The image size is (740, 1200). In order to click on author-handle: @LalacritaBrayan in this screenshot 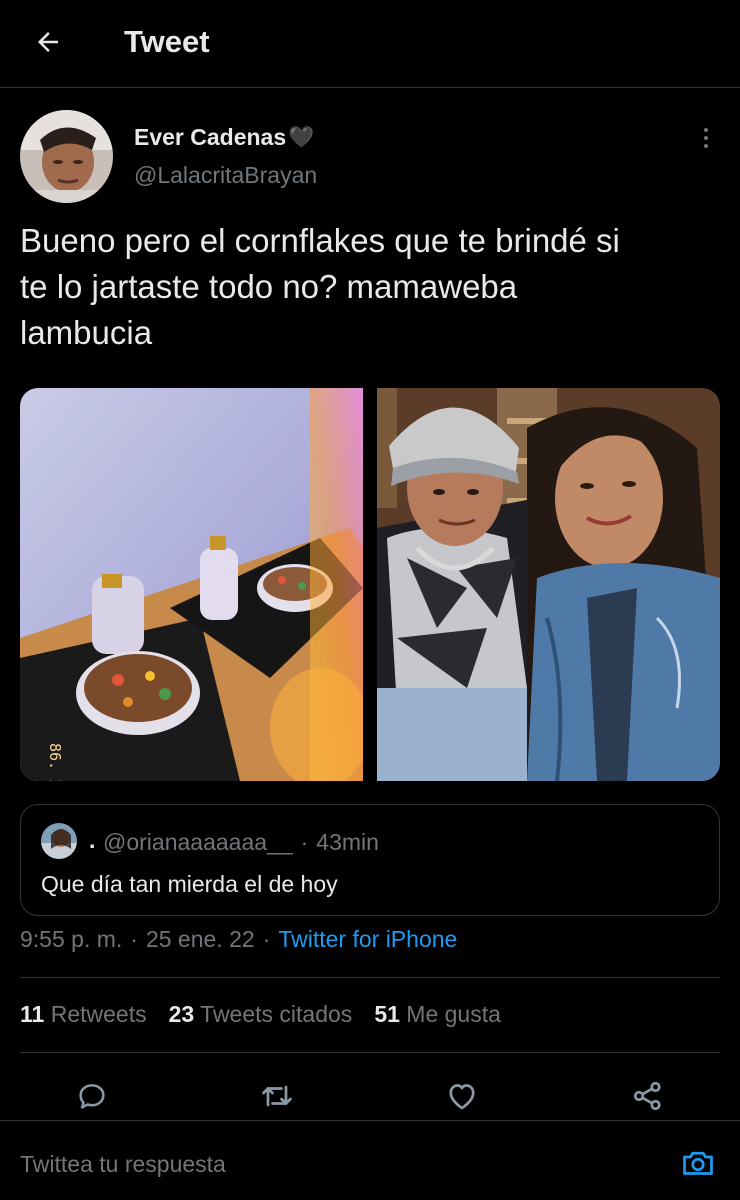, I will do `click(225, 175)`.